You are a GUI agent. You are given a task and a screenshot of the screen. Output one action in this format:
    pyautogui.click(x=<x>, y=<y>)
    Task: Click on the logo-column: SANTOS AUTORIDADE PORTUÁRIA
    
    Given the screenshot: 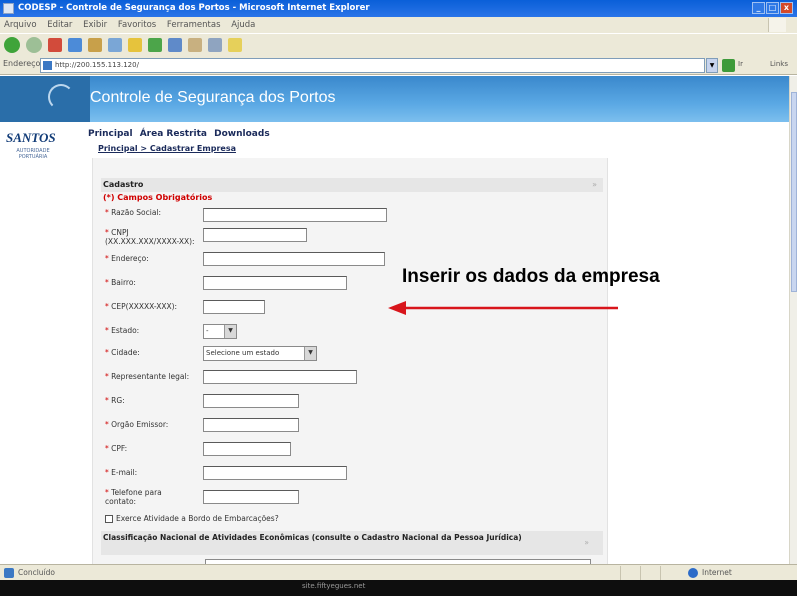 What is the action you would take?
    pyautogui.click(x=39, y=343)
    